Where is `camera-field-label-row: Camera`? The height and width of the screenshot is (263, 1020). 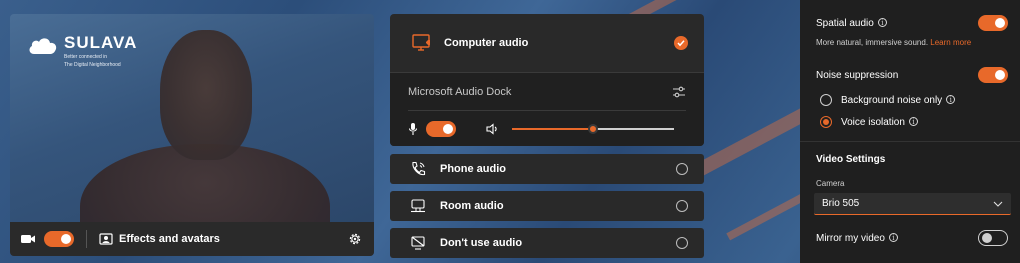 camera-field-label-row: Camera is located at coordinates (912, 183).